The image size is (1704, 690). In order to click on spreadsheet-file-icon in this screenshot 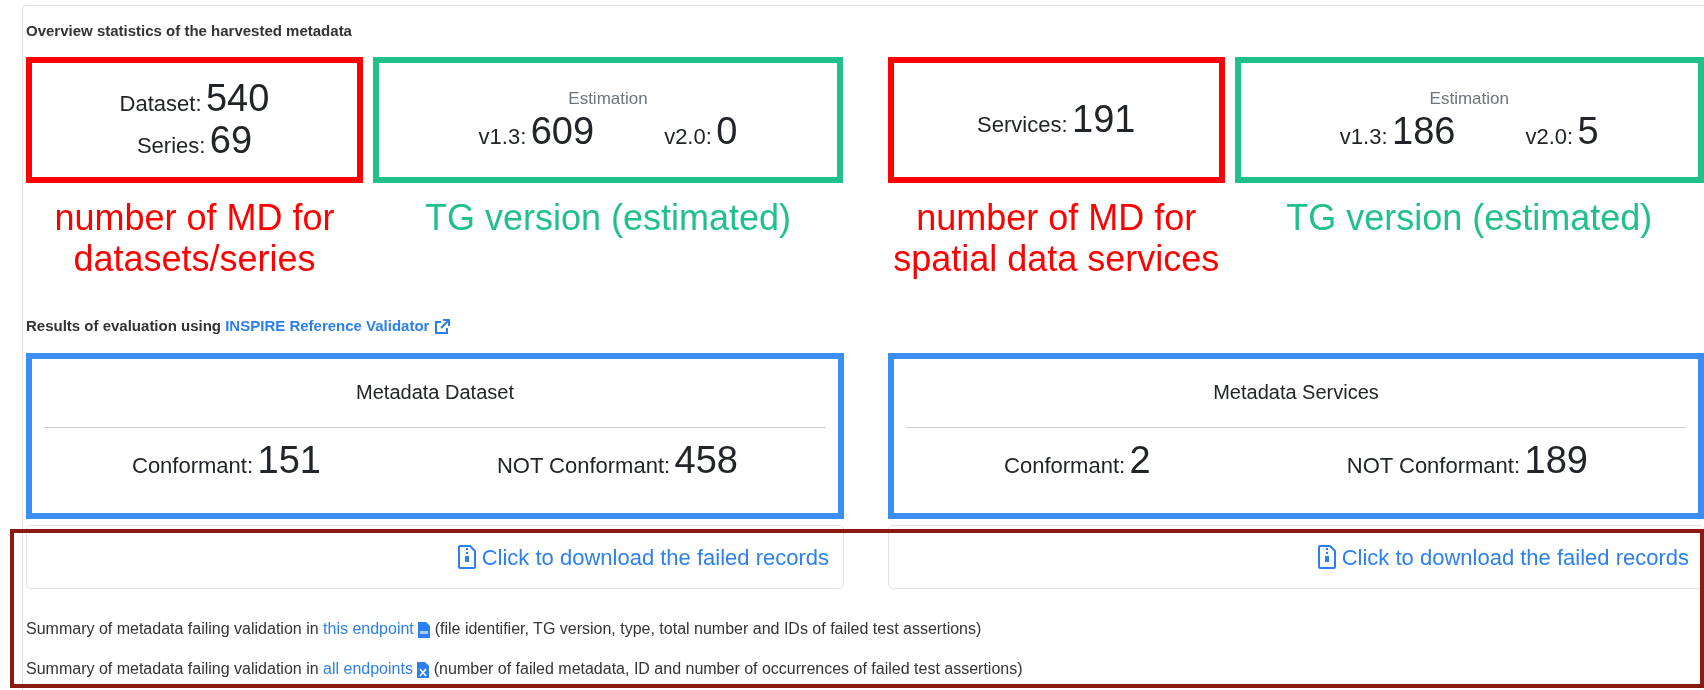, I will do `click(423, 669)`.